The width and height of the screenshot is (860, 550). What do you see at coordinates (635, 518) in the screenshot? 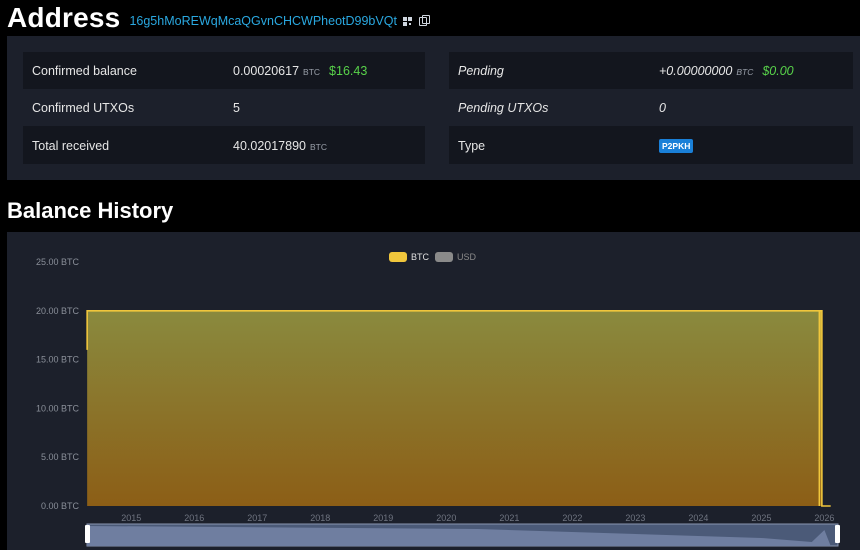
I see `x-tick-label: 2023` at bounding box center [635, 518].